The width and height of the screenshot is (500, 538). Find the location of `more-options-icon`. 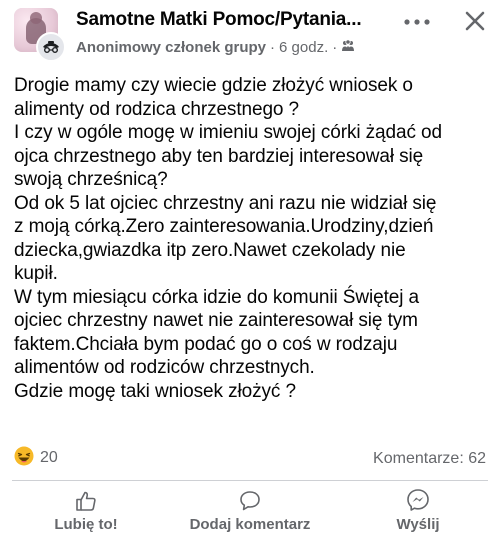

more-options-icon is located at coordinates (417, 22).